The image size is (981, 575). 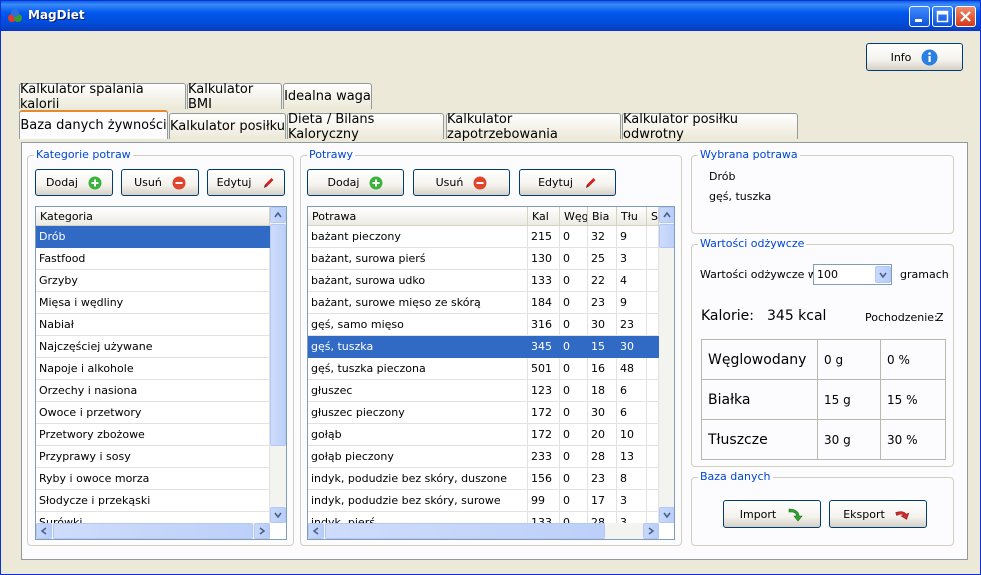 I want to click on remove-category-button: Usuń, so click(x=160, y=182).